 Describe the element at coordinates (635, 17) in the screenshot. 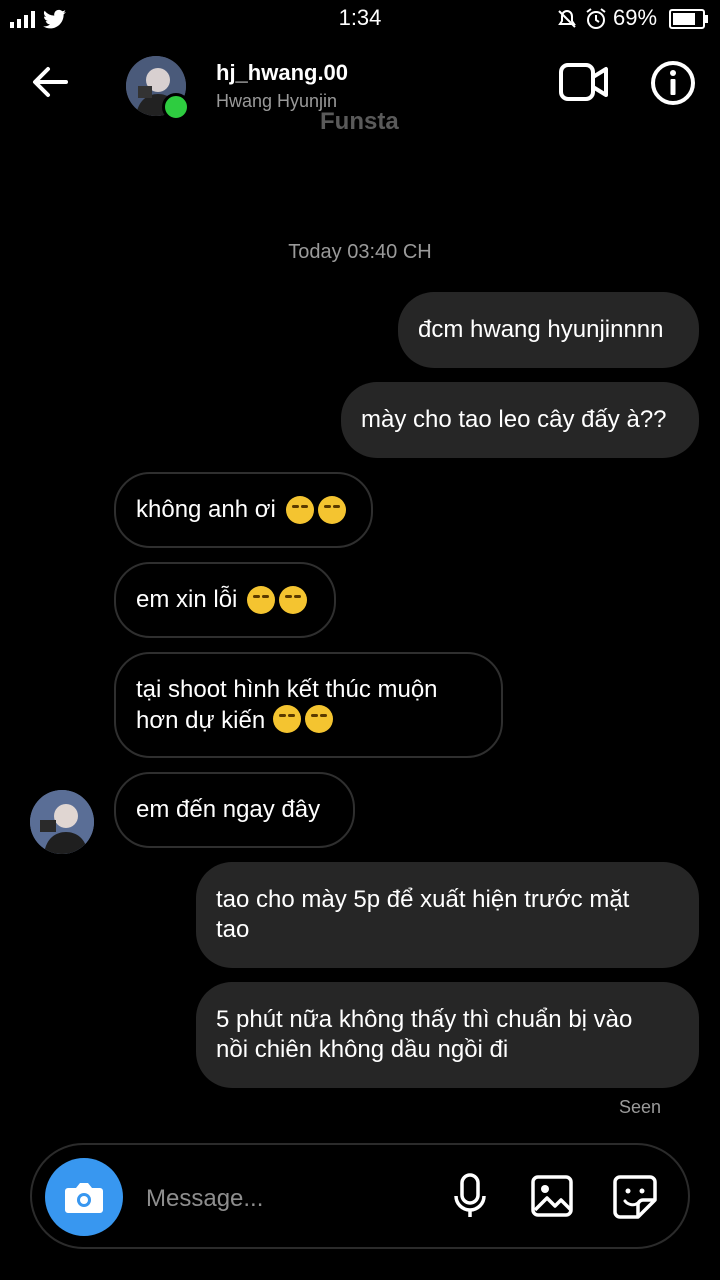

I see `battery-percent: 69%` at that location.